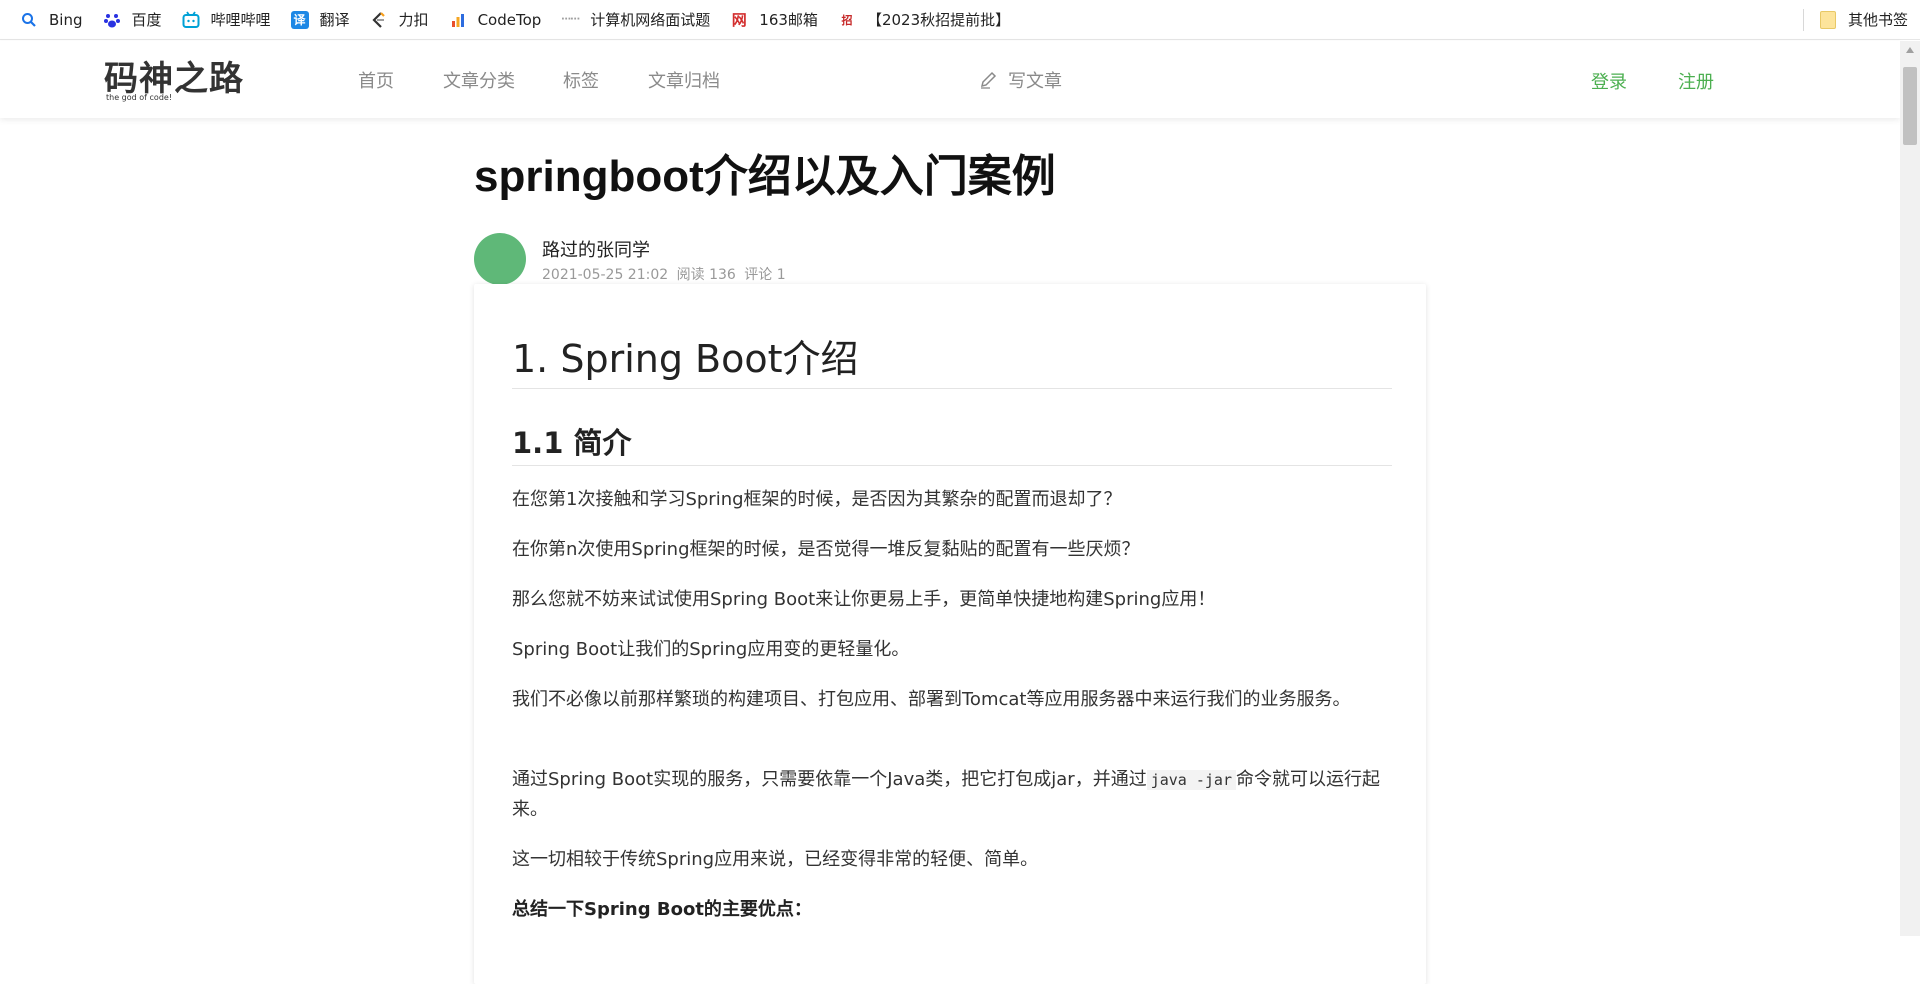 The height and width of the screenshot is (984, 1920). Describe the element at coordinates (988, 80) in the screenshot. I see `pencil-icon` at that location.